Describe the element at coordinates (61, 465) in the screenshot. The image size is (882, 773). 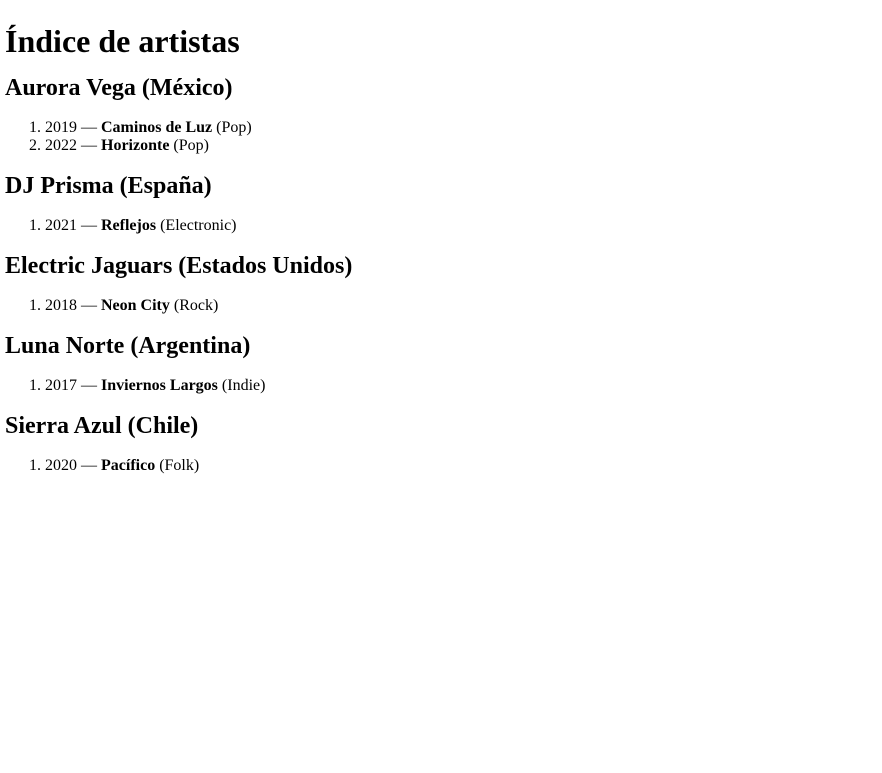
I see `album-year: 2020` at that location.